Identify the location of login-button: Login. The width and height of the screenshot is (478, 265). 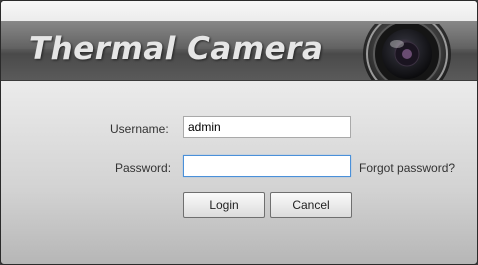
(224, 205).